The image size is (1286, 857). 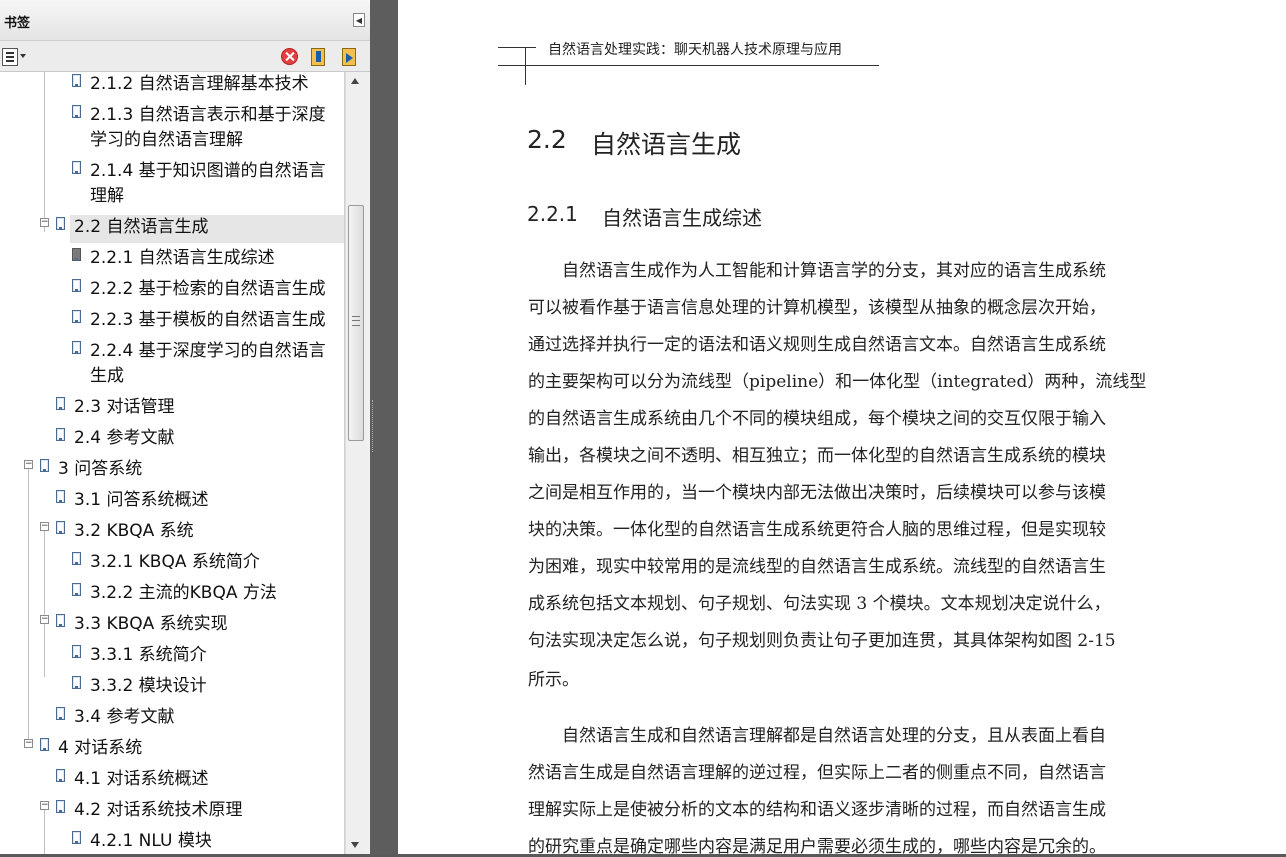 What do you see at coordinates (100, 469) in the screenshot?
I see `bookmark-label: 3 问答系统` at bounding box center [100, 469].